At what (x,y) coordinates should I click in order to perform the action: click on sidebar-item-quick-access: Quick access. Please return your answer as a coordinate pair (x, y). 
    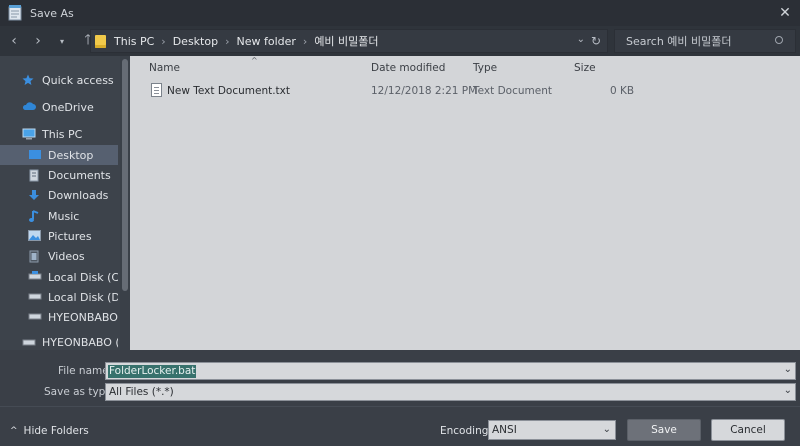
    Looking at the image, I should click on (59, 80).